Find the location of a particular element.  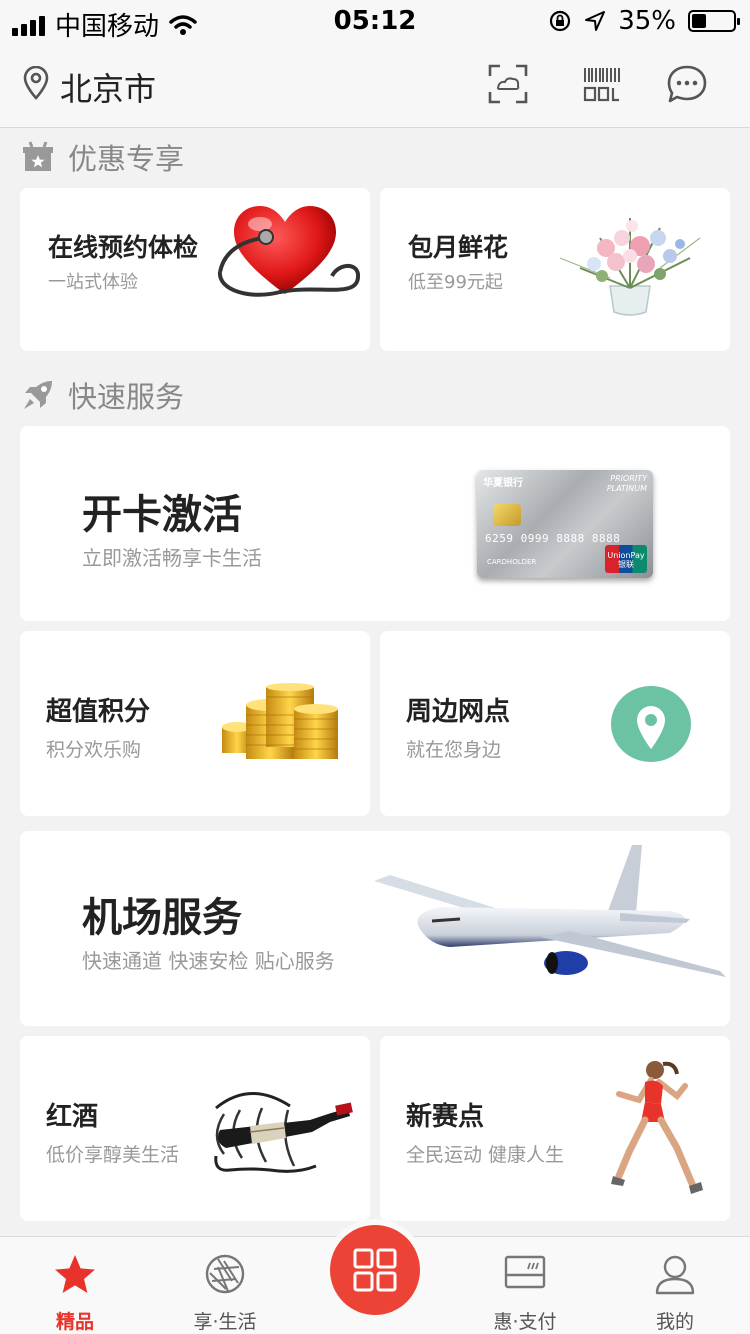

tab-life: 享·生活 is located at coordinates (225, 1285).